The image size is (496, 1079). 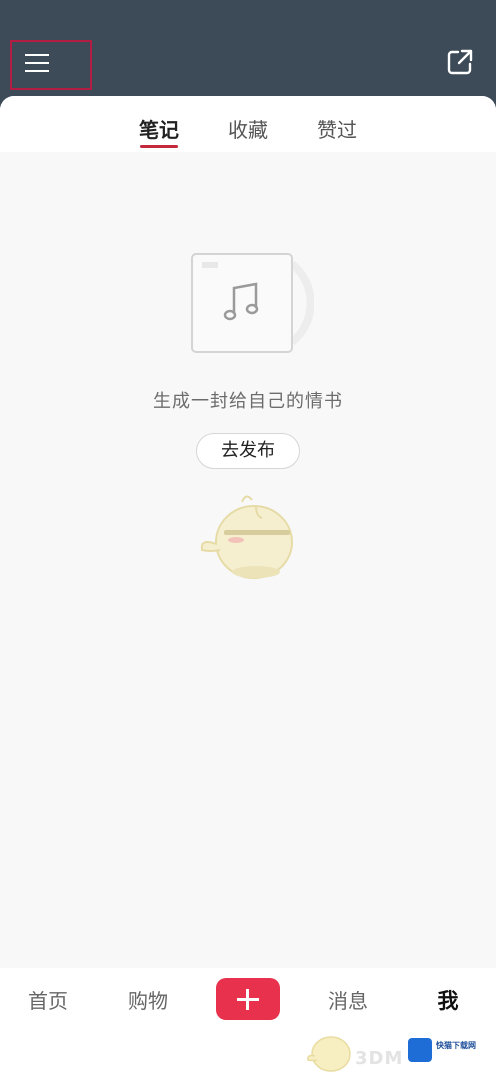 What do you see at coordinates (248, 129) in the screenshot?
I see `tab-collections: 收藏` at bounding box center [248, 129].